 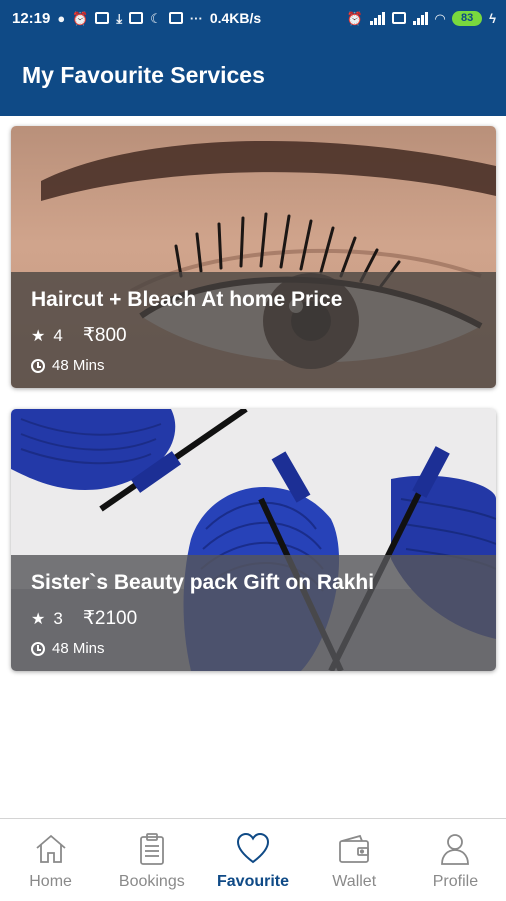 I want to click on wallet-icon, so click(x=354, y=848).